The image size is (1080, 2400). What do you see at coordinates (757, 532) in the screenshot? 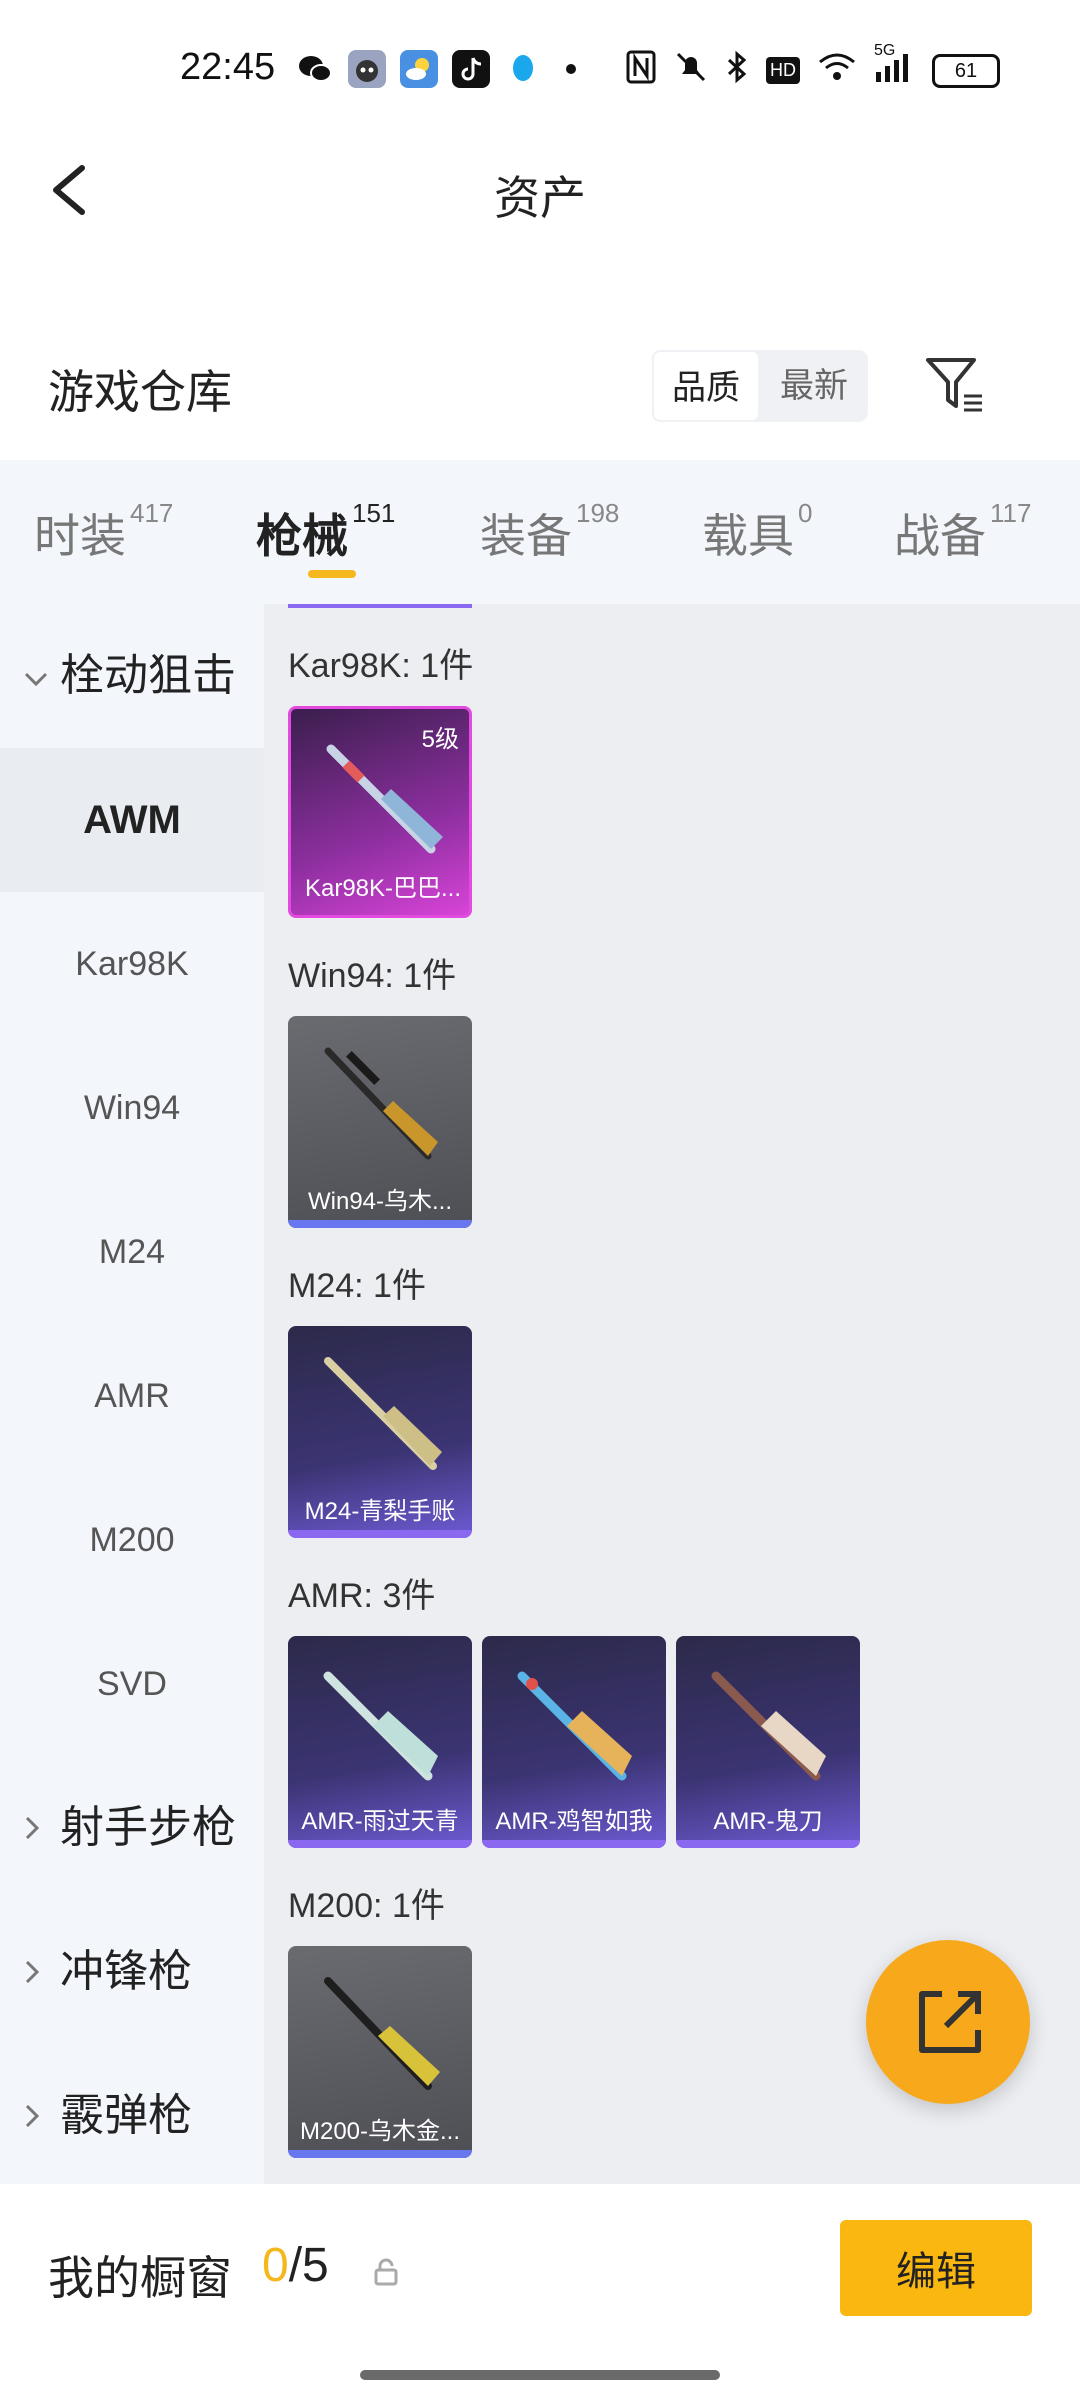
I see `tab-vehicles: 载具 0` at bounding box center [757, 532].